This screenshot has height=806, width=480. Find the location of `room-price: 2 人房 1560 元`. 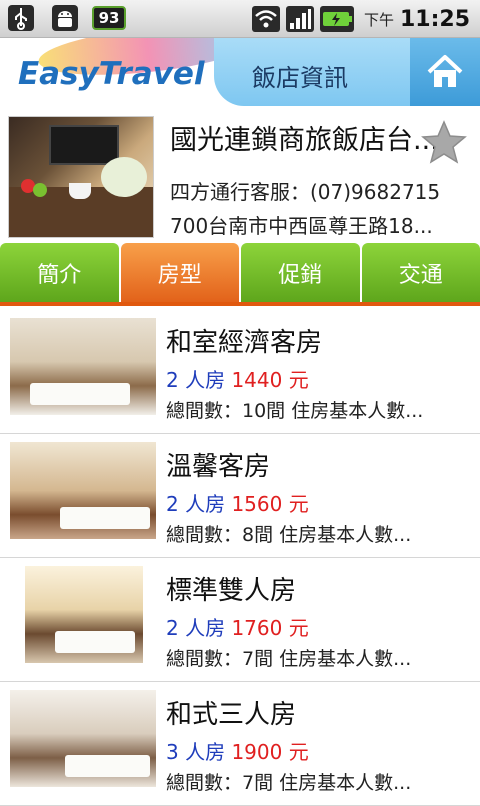

room-price: 2 人房 1560 元 is located at coordinates (237, 502).